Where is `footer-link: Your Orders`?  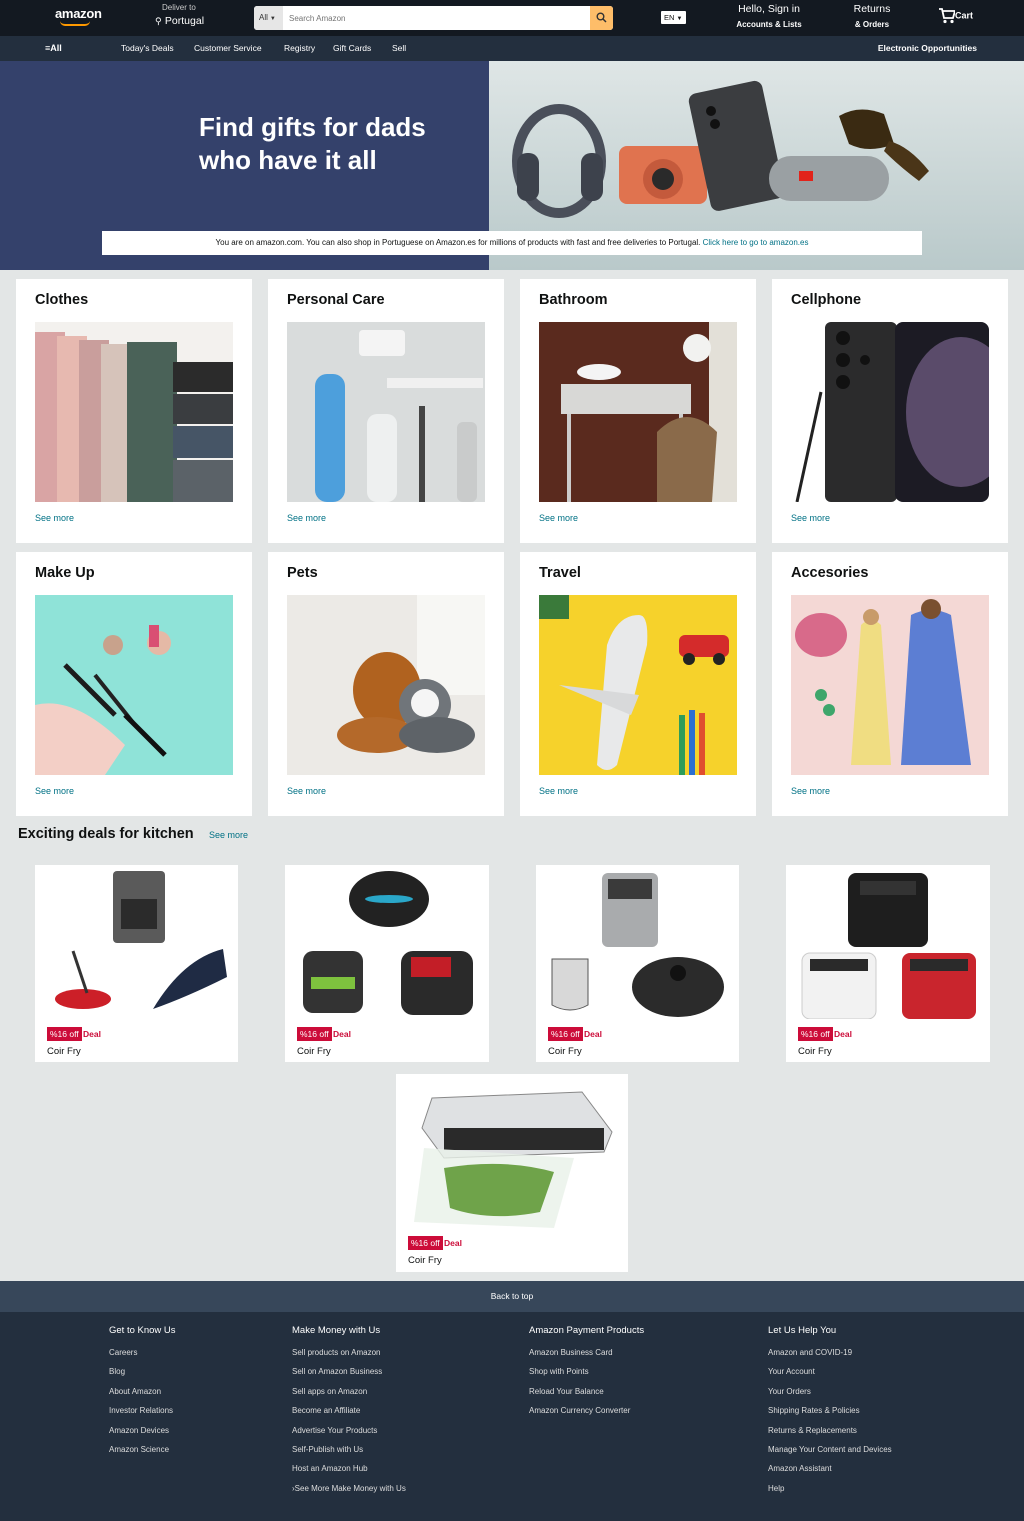
footer-link: Your Orders is located at coordinates (830, 1391).